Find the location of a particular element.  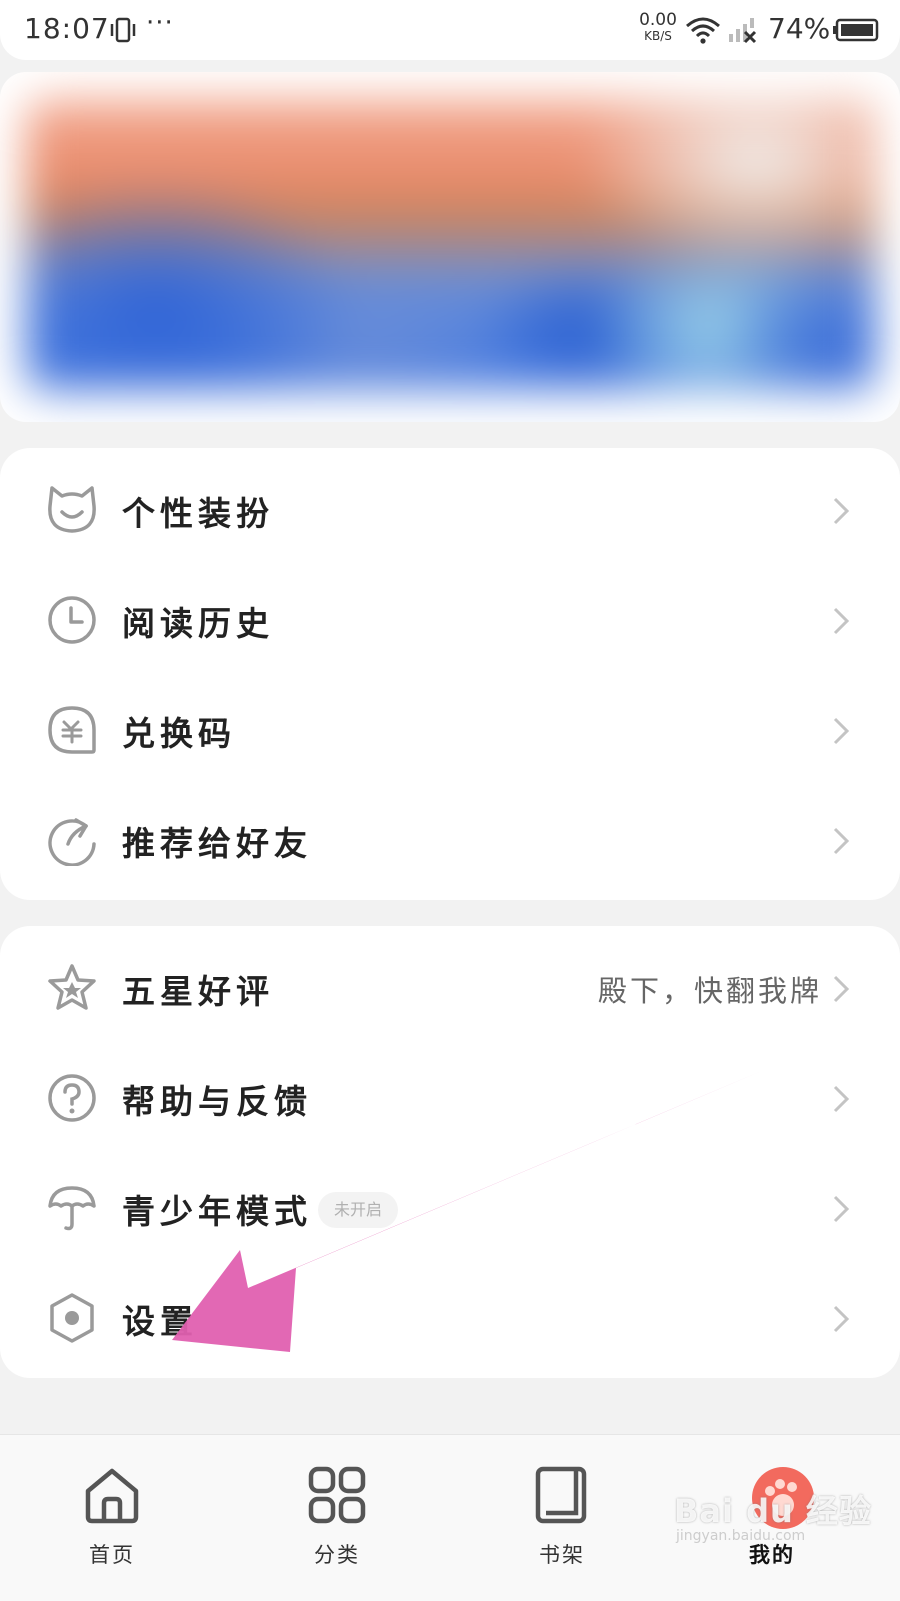

signal-icon is located at coordinates (743, 32).